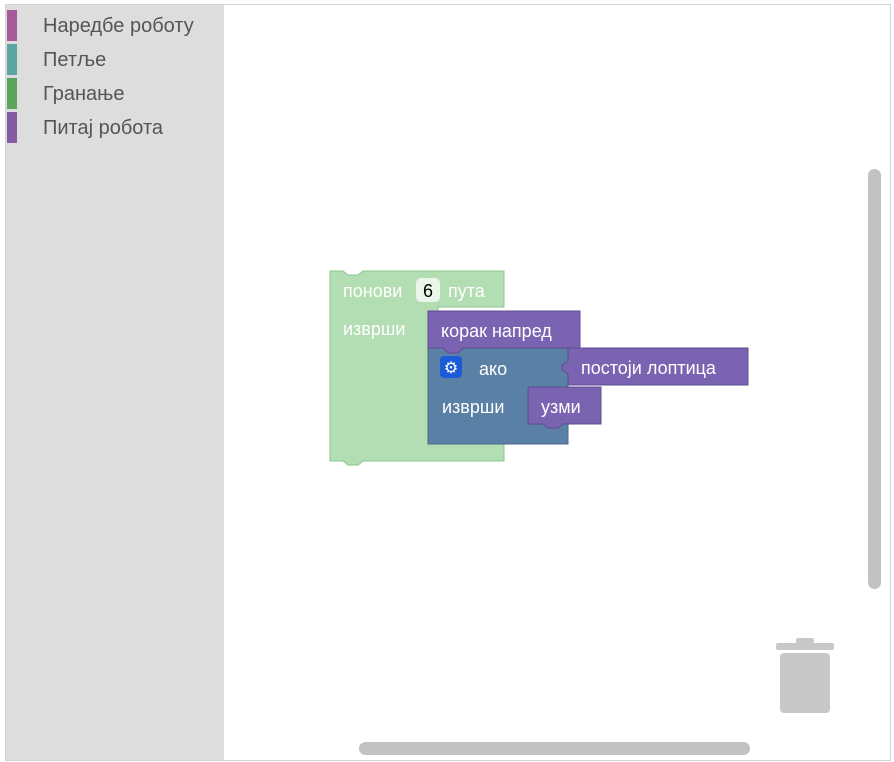 The width and height of the screenshot is (894, 762). Describe the element at coordinates (561, 407) in the screenshot. I see `take-label: узми` at that location.